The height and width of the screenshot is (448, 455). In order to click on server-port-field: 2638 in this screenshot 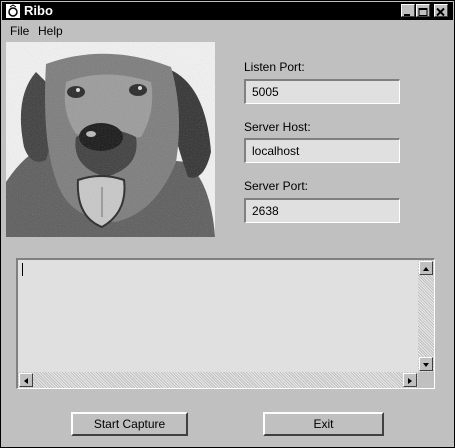, I will do `click(322, 210)`.